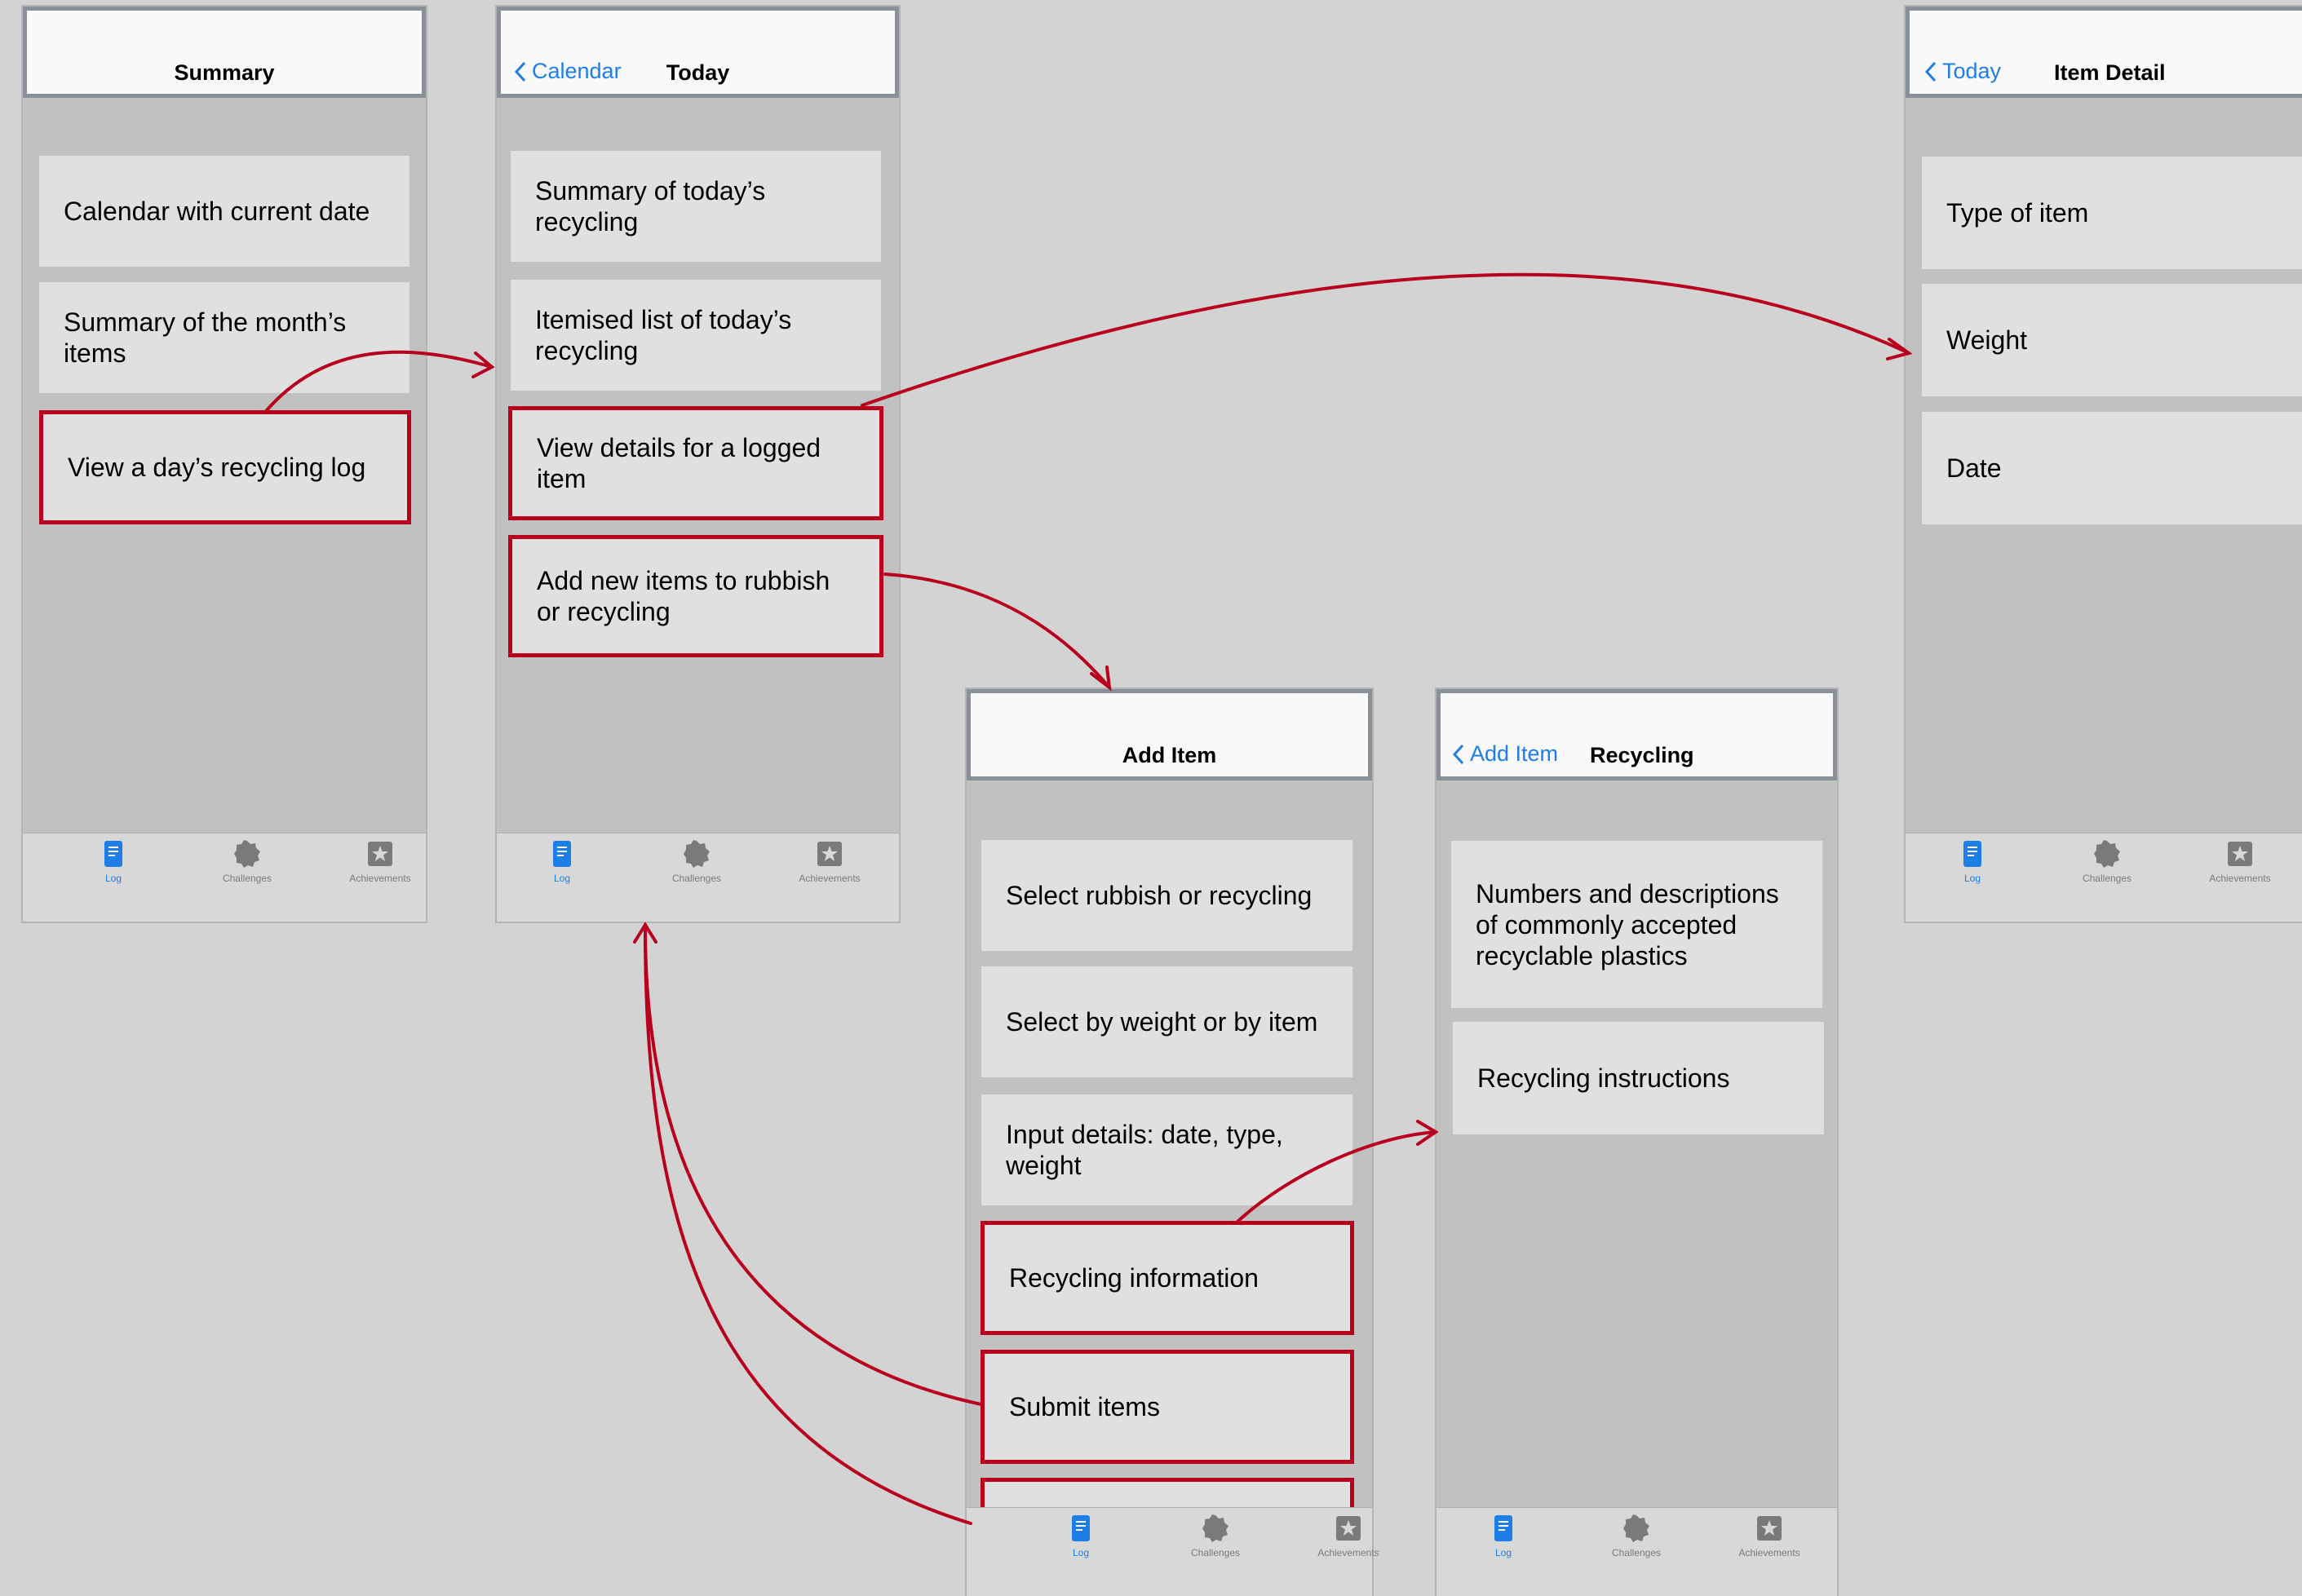  I want to click on card-submit-items: Submit items, so click(1168, 1407).